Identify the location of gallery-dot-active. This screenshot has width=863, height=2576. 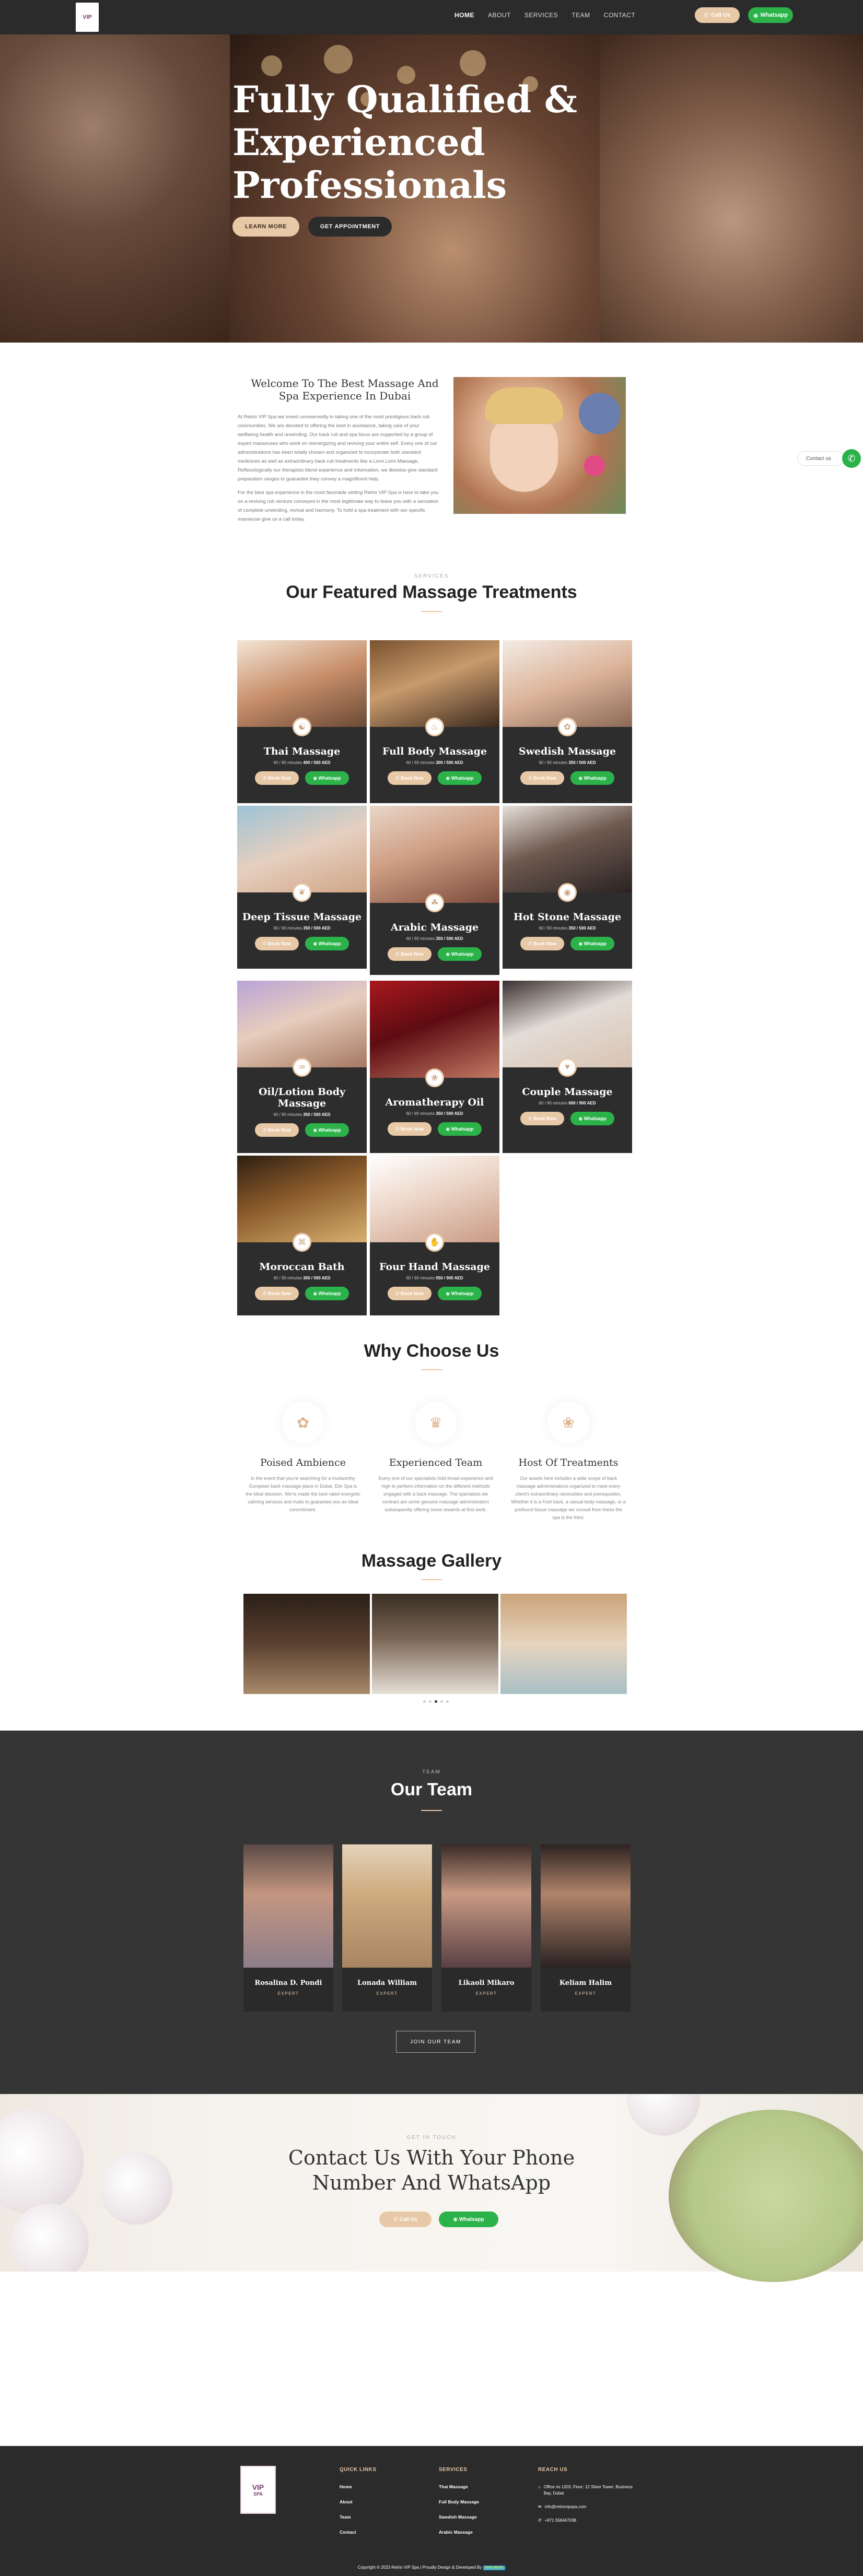
(436, 1701).